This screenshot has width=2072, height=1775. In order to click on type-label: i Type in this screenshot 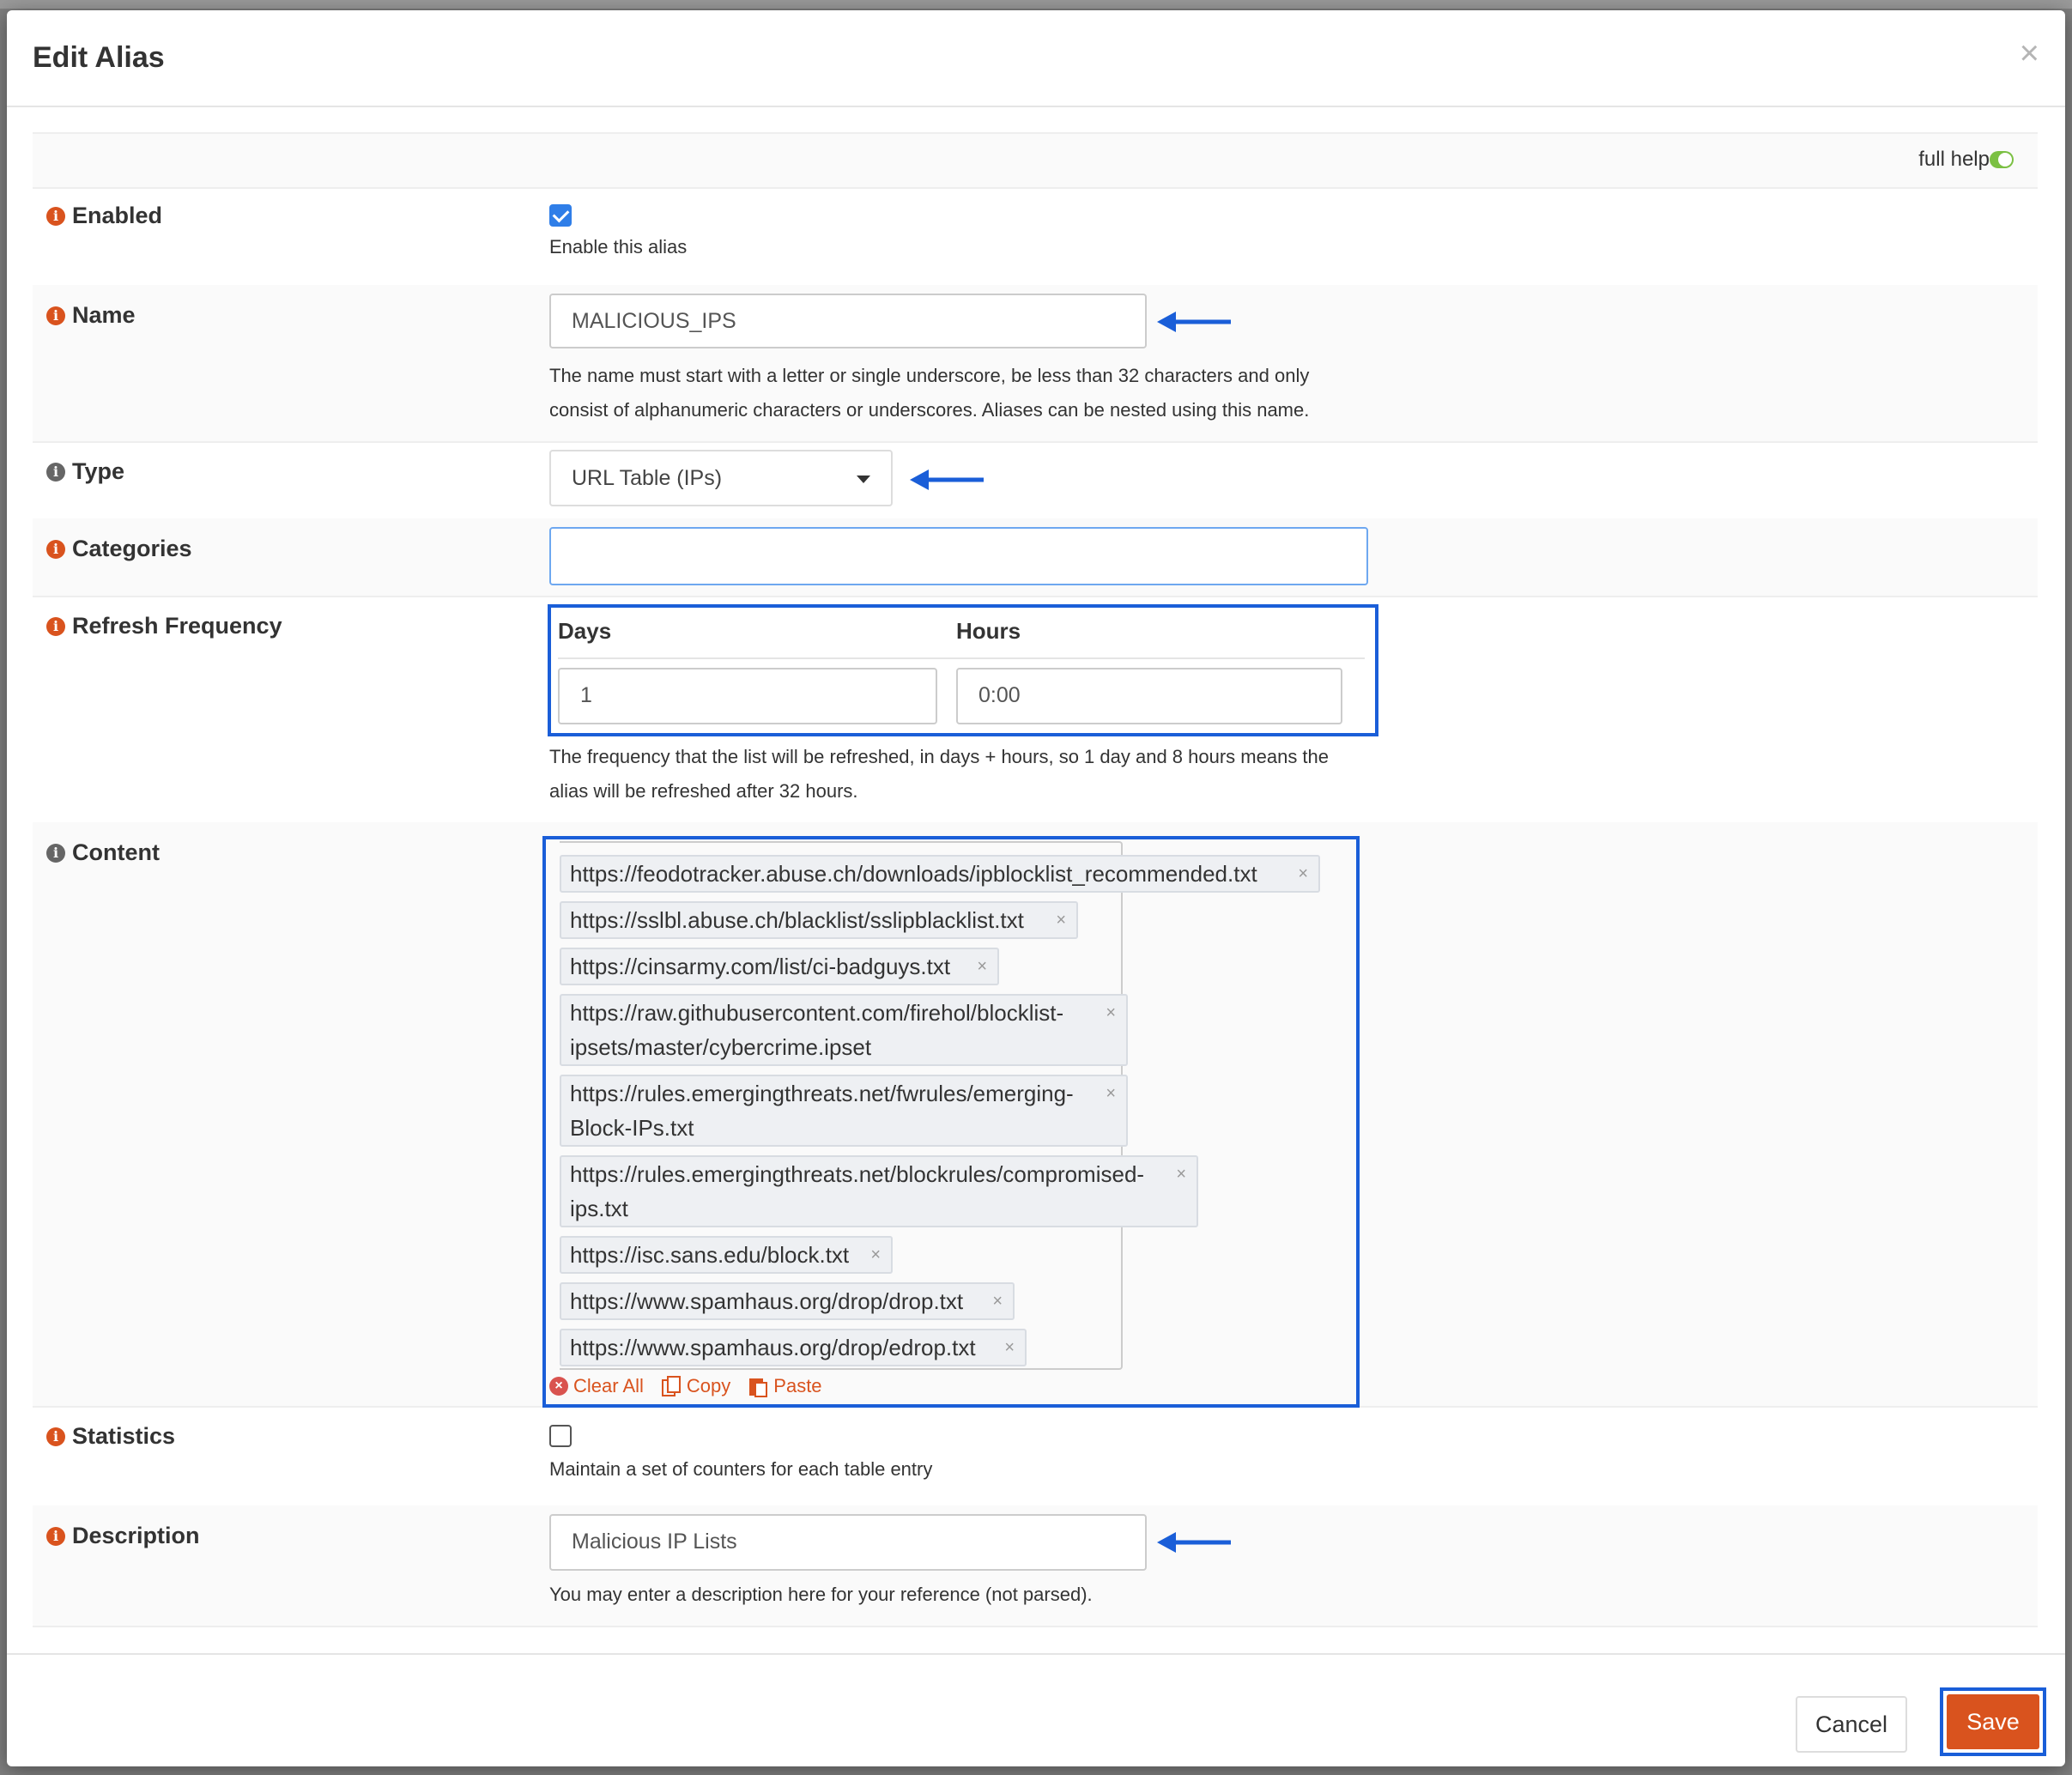, I will do `click(85, 472)`.